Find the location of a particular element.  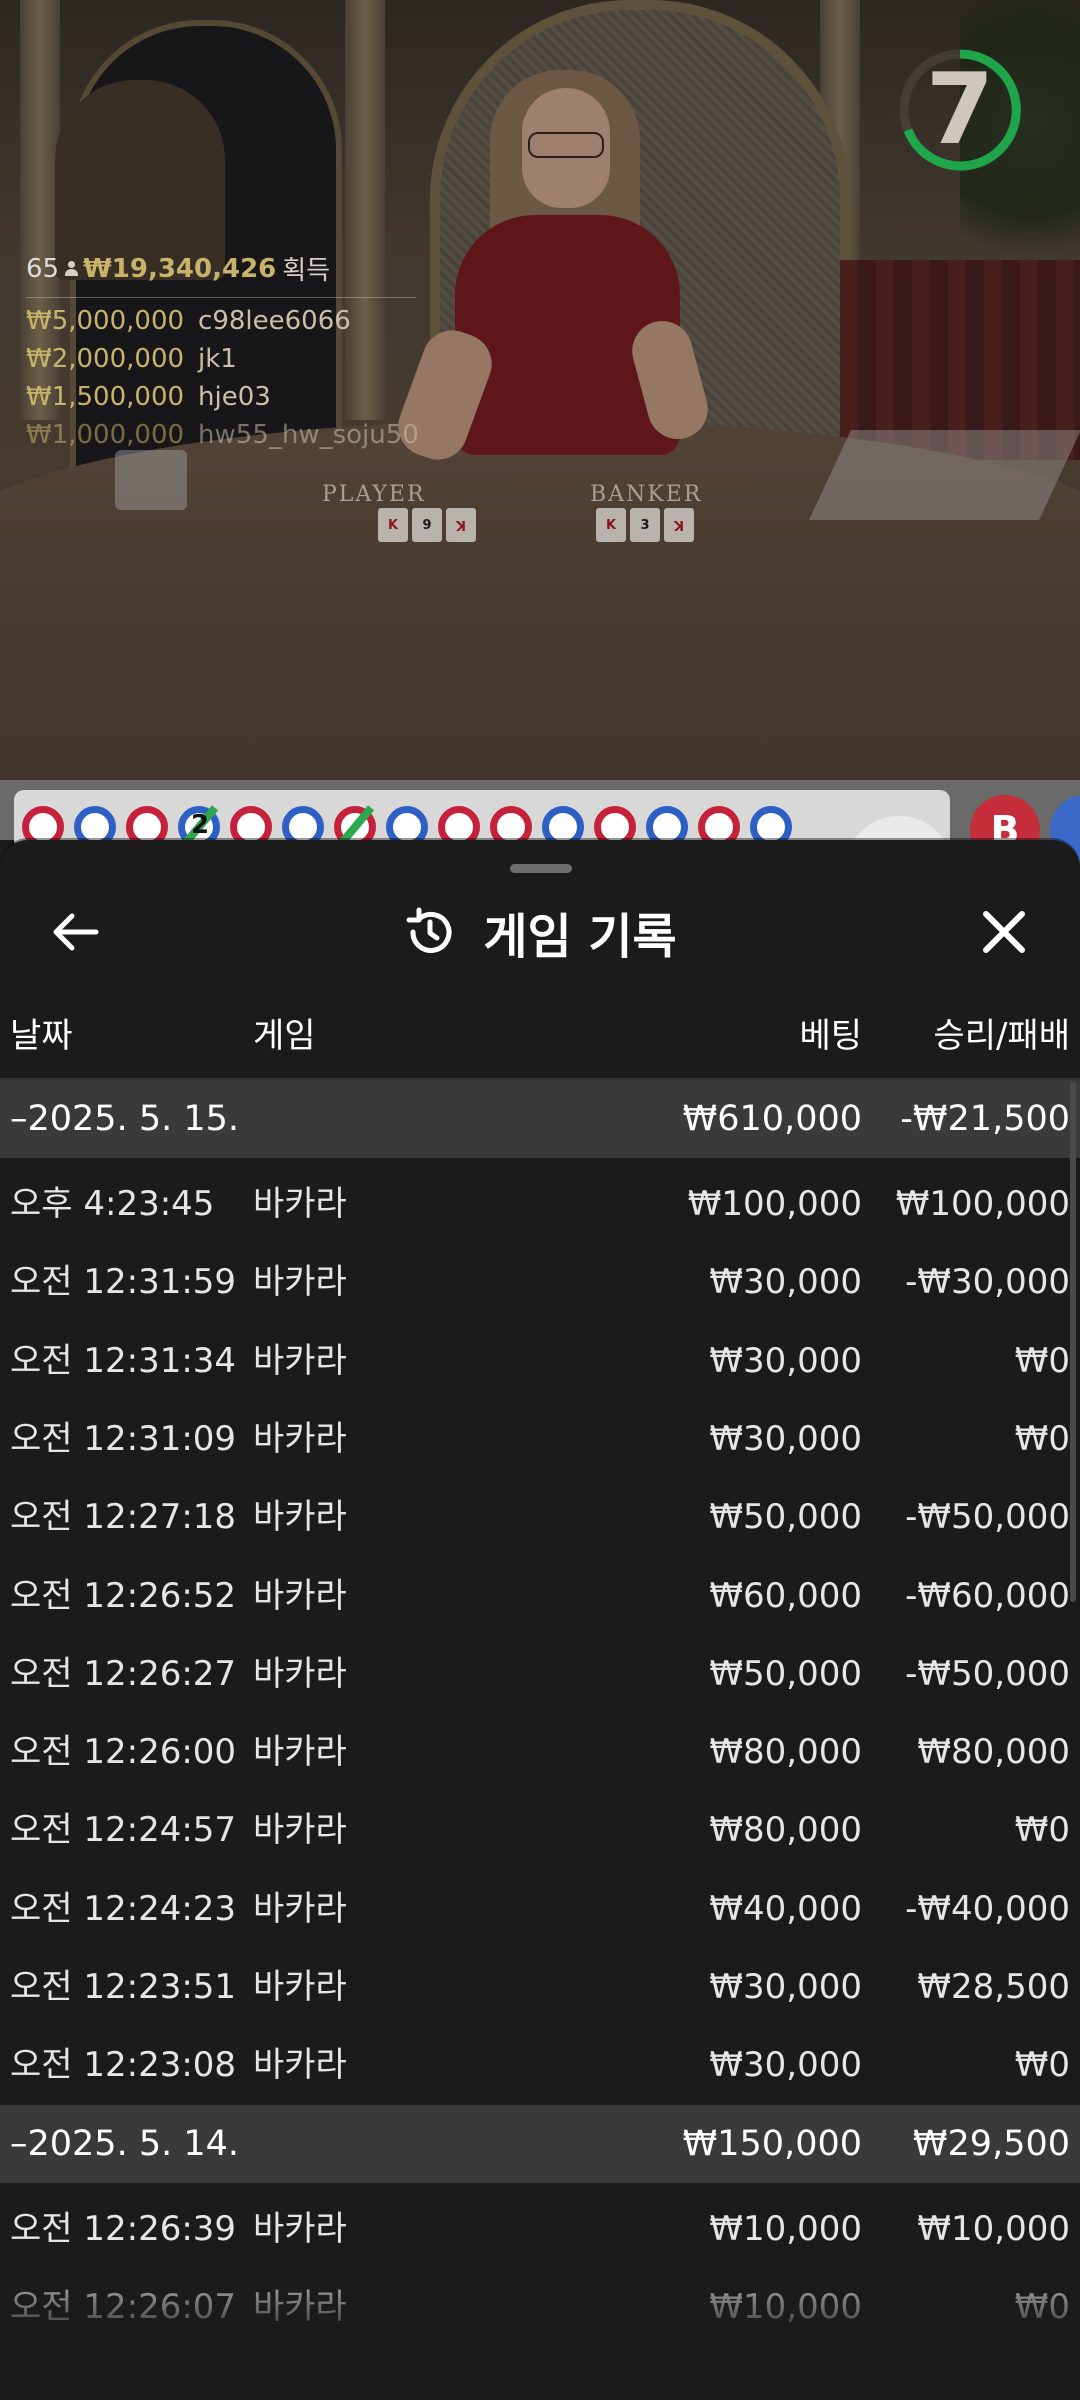

winners-total-label: 획득 is located at coordinates (306, 271).